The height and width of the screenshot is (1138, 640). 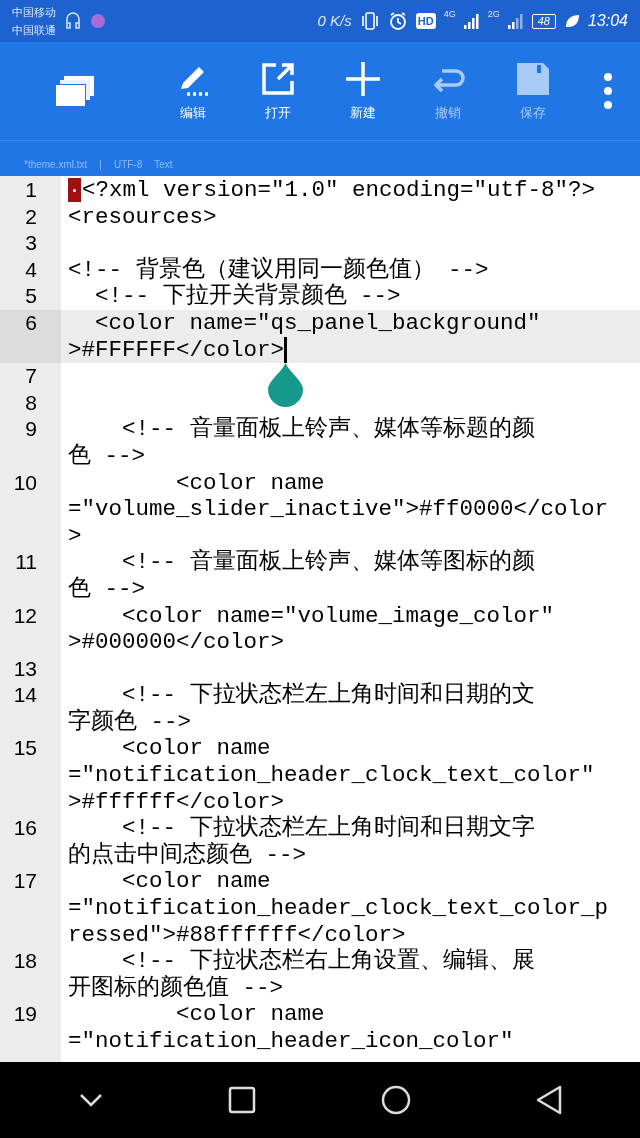 What do you see at coordinates (607, 21) in the screenshot?
I see `clock-time: 13:04` at bounding box center [607, 21].